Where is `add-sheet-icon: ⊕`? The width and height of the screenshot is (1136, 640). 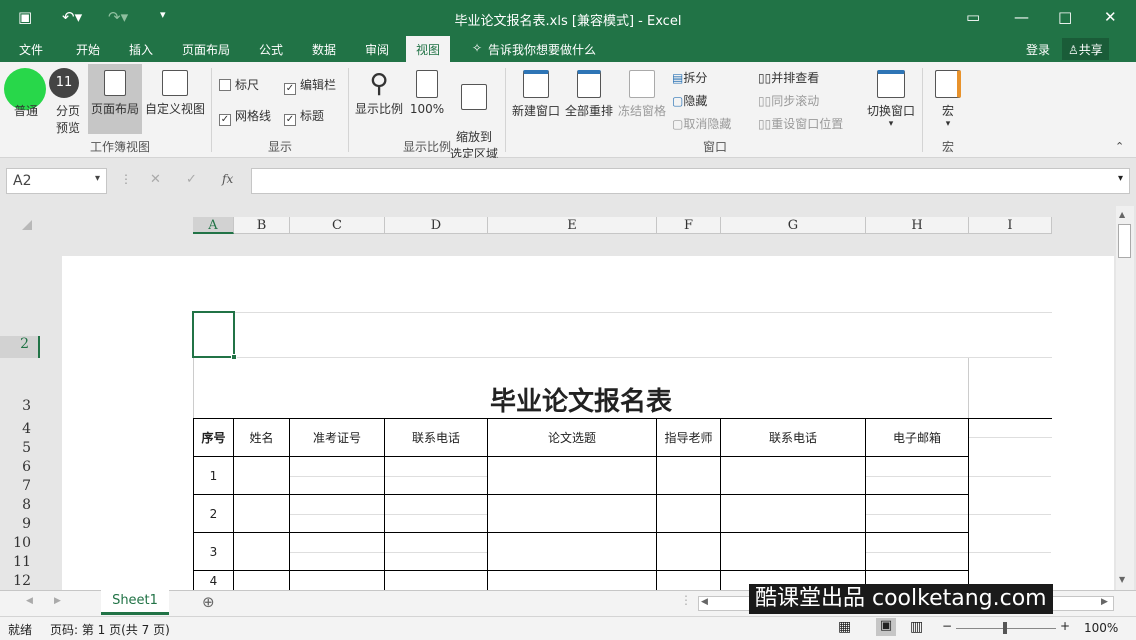
add-sheet-icon: ⊕ is located at coordinates (208, 602).